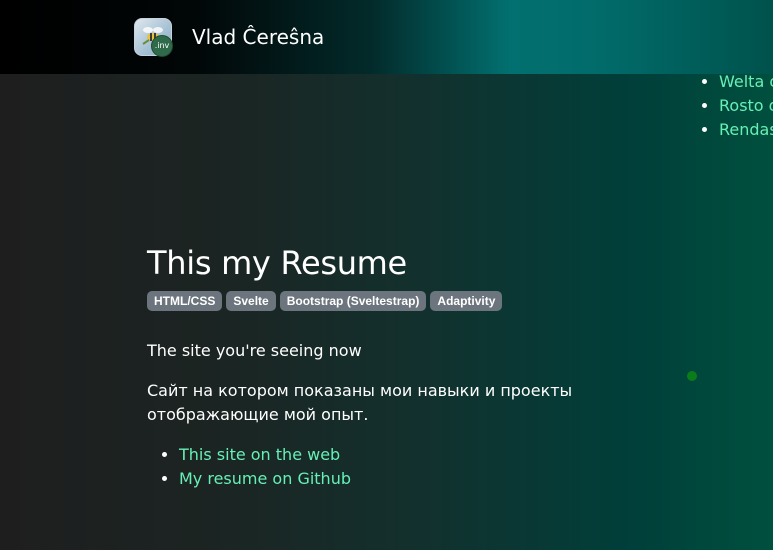 The width and height of the screenshot is (773, 550). I want to click on side-link-3: Rendas, so click(746, 129).